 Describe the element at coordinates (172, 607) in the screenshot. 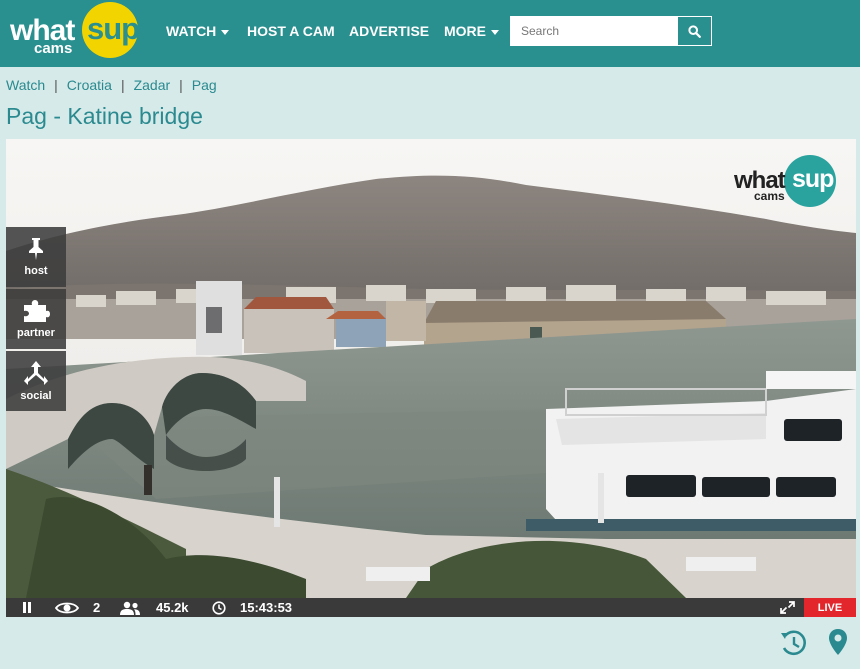

I see `total-views-count: 45.2k` at that location.